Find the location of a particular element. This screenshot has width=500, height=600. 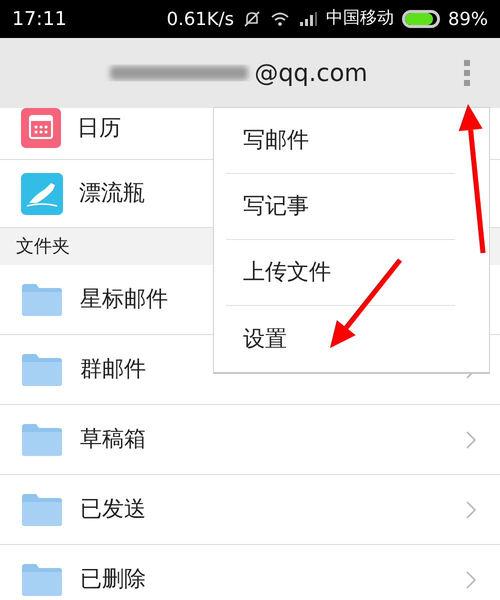

carrier-name: 中国移动 is located at coordinates (360, 18).